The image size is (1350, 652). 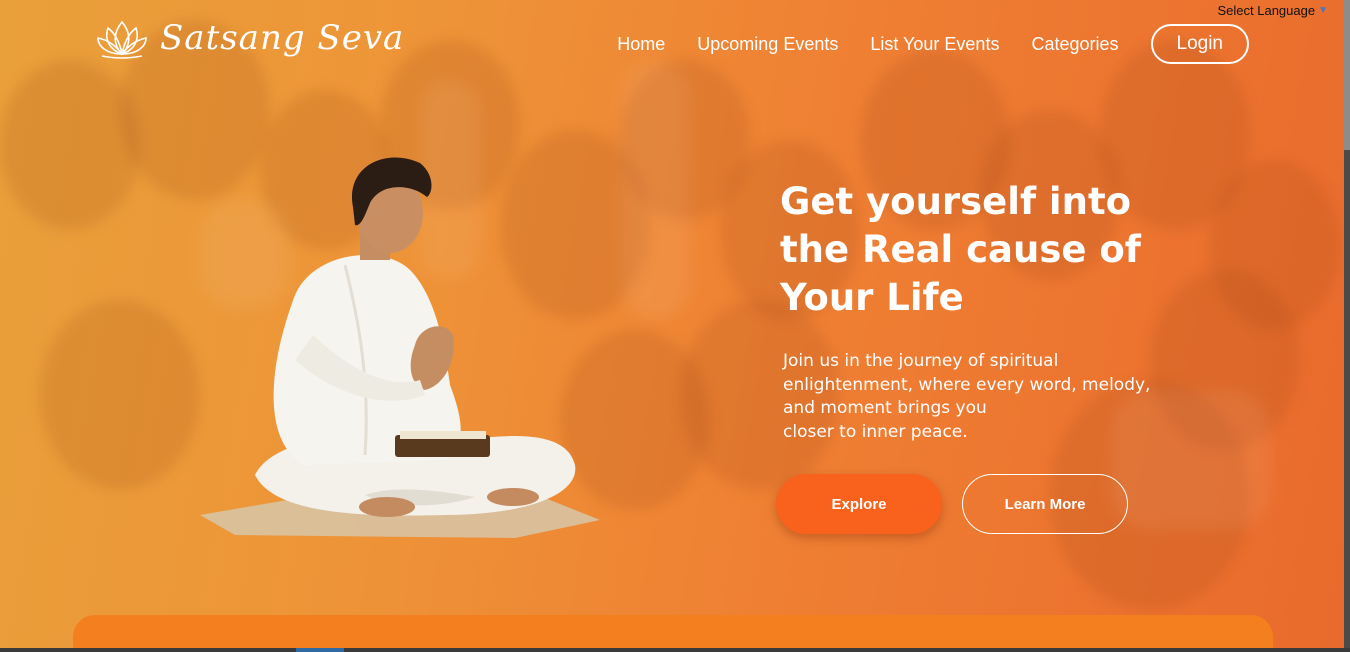 What do you see at coordinates (1323, 10) in the screenshot?
I see `caret-down-icon: ▼` at bounding box center [1323, 10].